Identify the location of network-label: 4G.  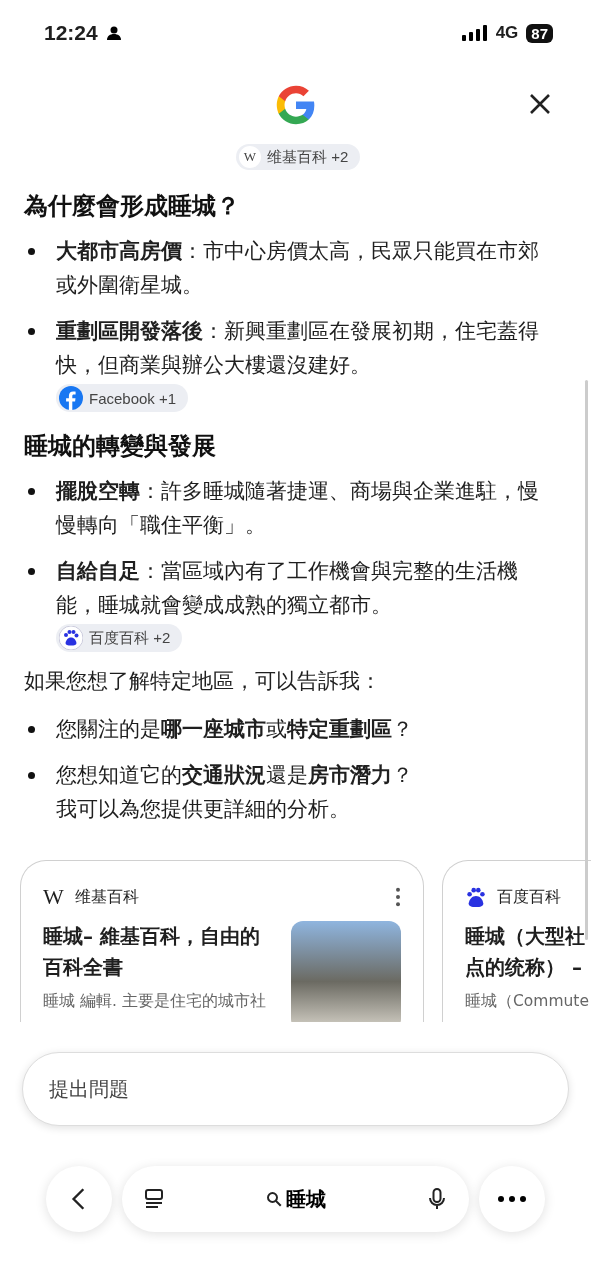
(507, 33).